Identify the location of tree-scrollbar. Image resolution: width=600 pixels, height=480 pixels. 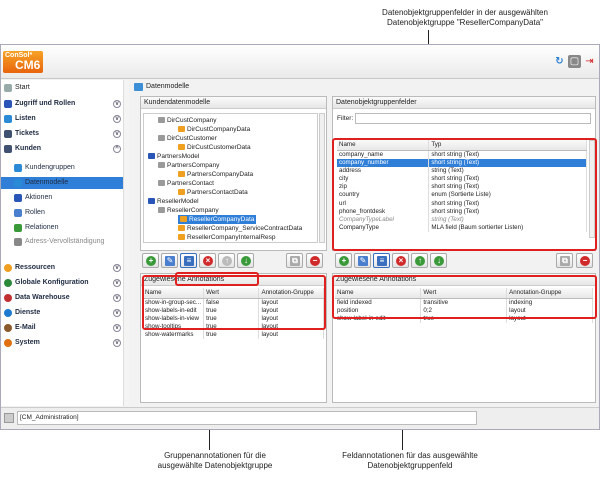
(322, 178).